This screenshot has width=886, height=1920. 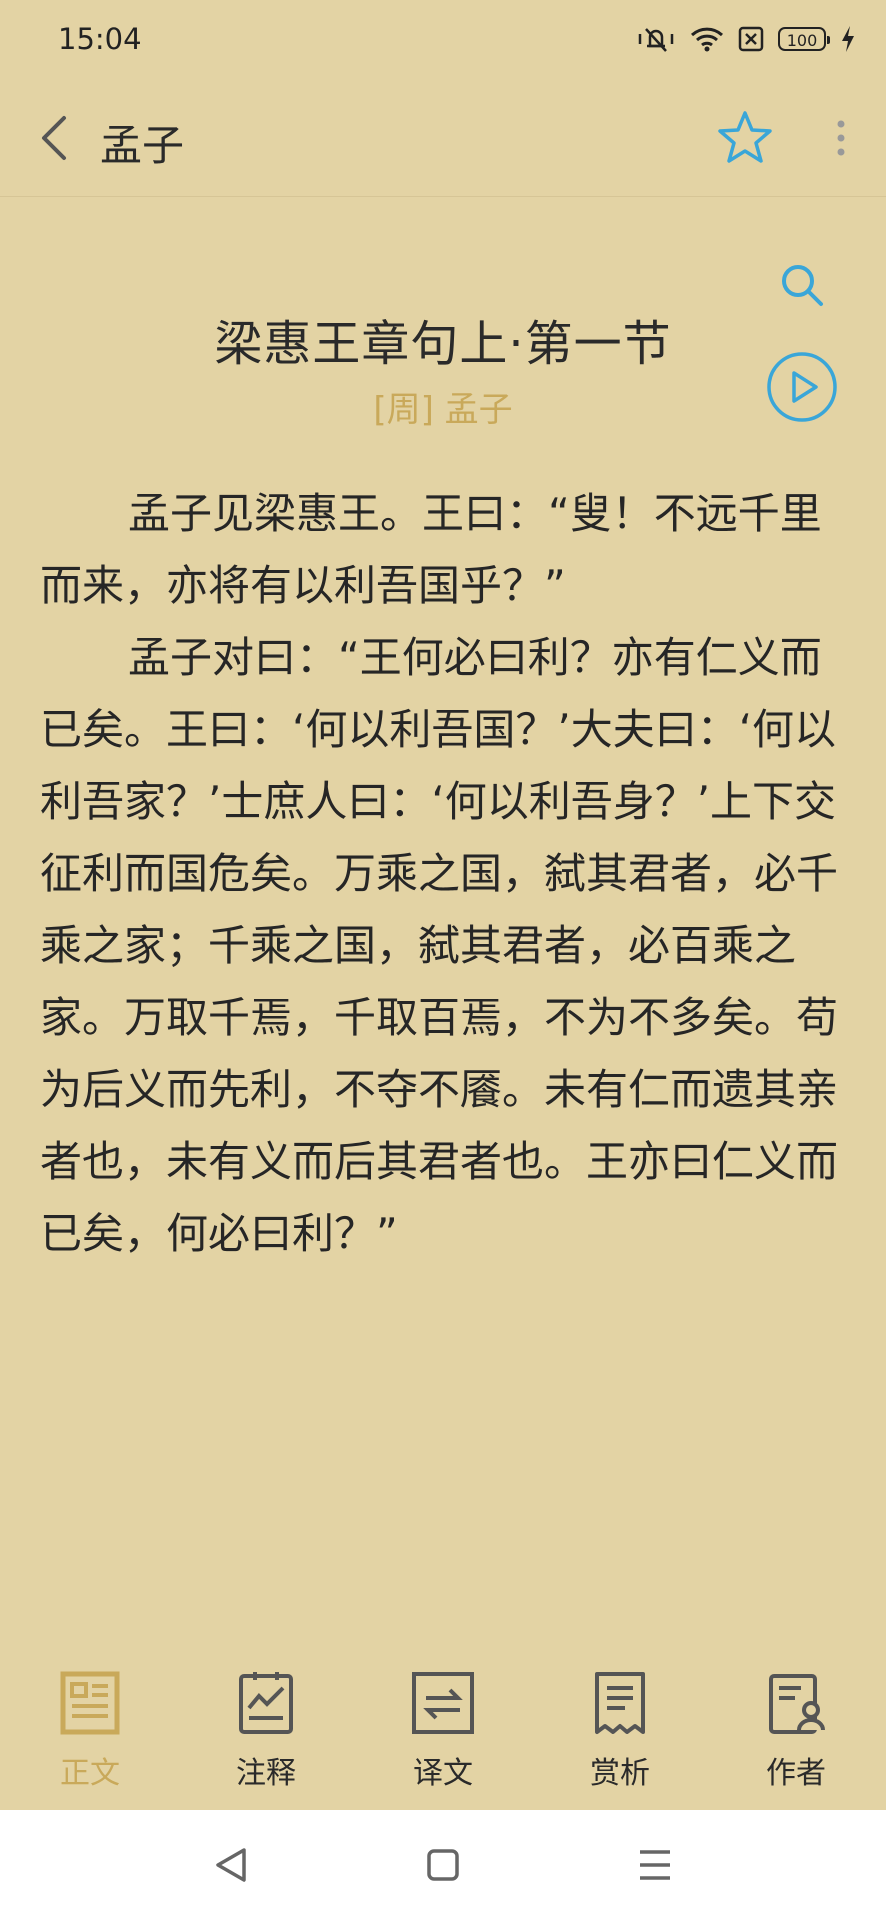 I want to click on tab-translation: 译文, so click(x=443, y=1729).